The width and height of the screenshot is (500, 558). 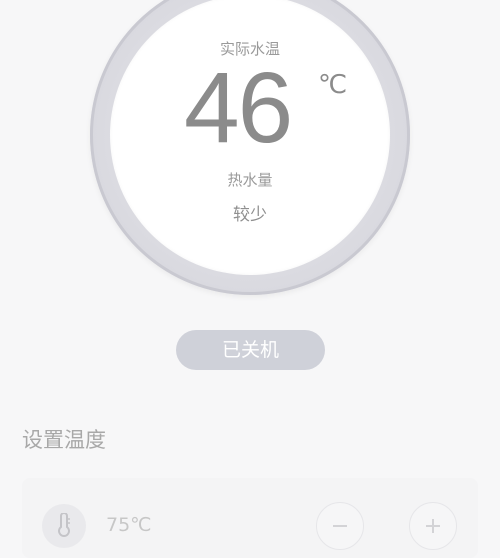 What do you see at coordinates (64, 440) in the screenshot?
I see `set-temperature-title: 设置温度` at bounding box center [64, 440].